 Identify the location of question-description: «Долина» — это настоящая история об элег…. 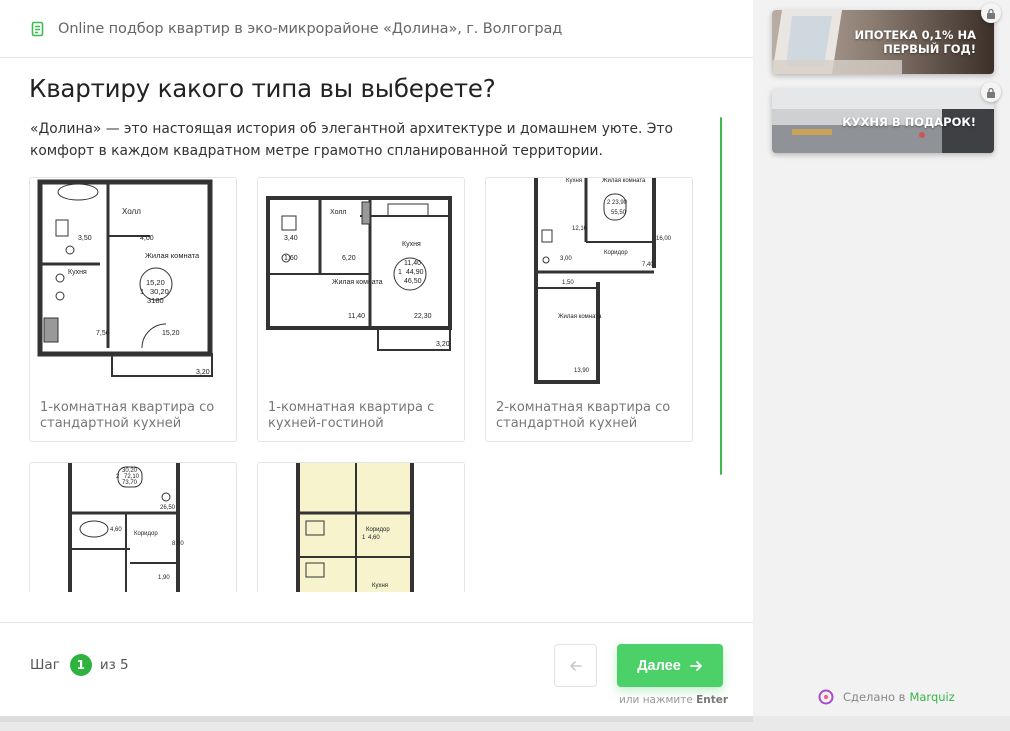
(351, 140).